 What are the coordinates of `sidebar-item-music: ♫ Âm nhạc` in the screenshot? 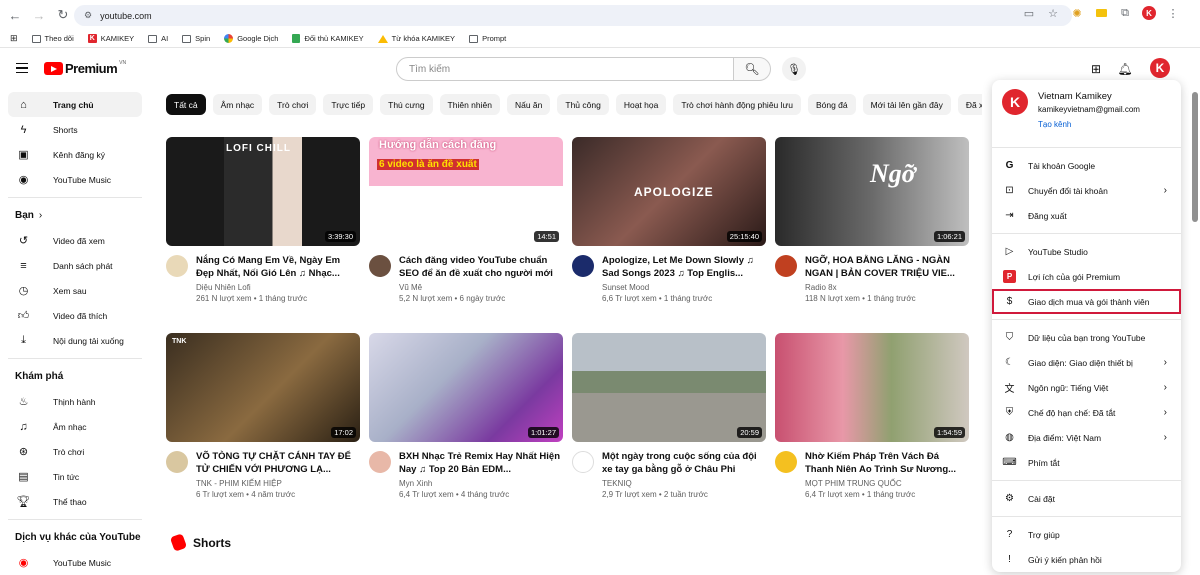 It's located at (75, 426).